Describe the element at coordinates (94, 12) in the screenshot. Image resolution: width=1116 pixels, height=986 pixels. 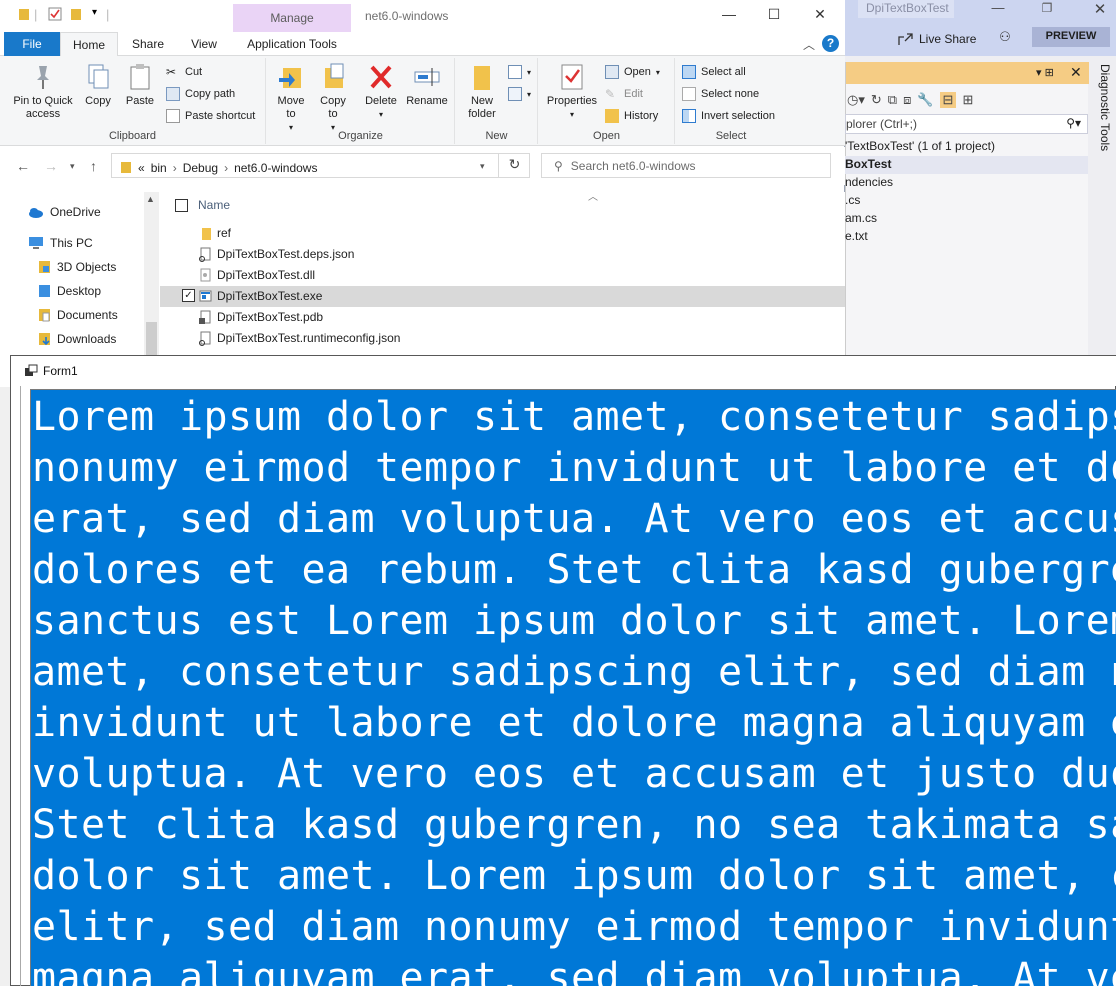
I see `customize-toolbar-icon: ▾` at that location.